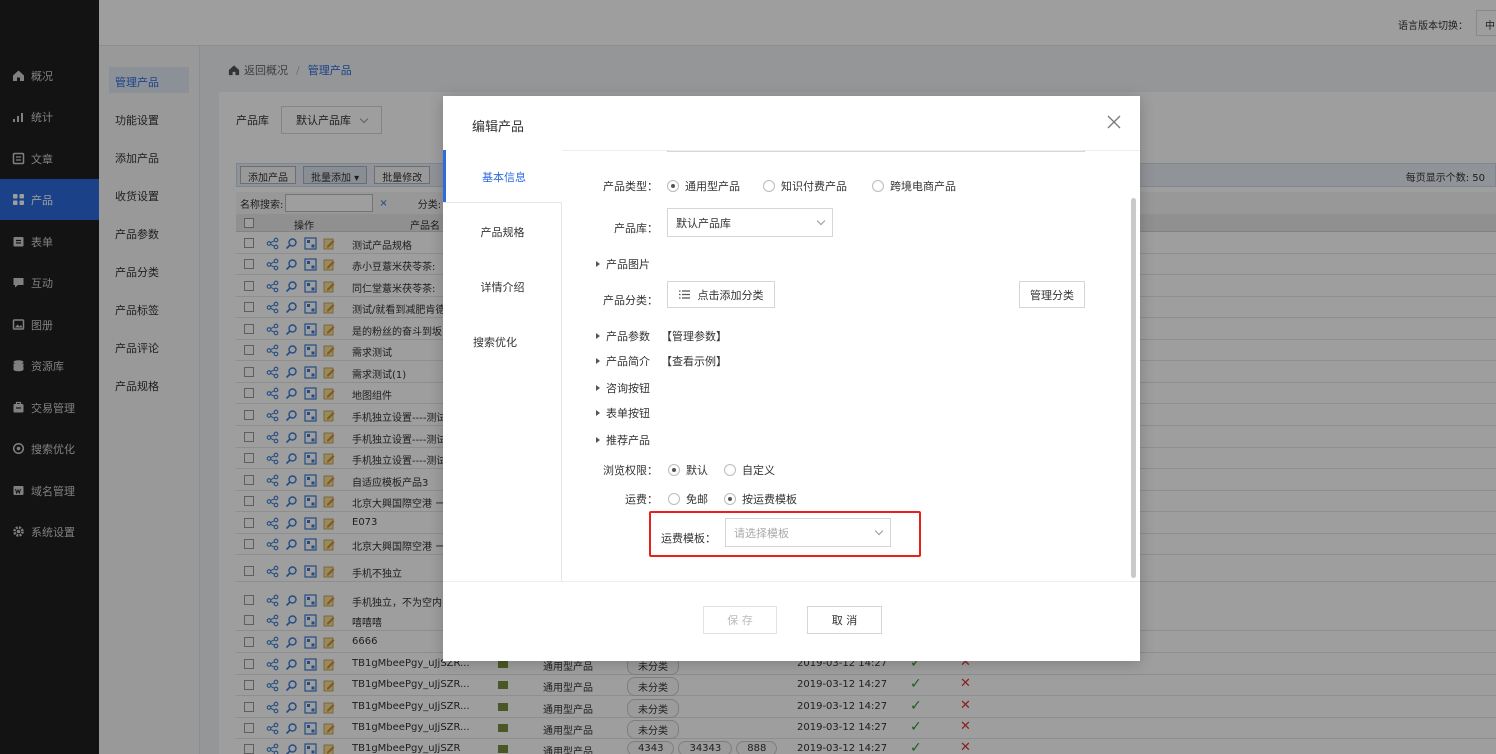  I want to click on recommend-product-toggle: 推荐产品, so click(623, 440).